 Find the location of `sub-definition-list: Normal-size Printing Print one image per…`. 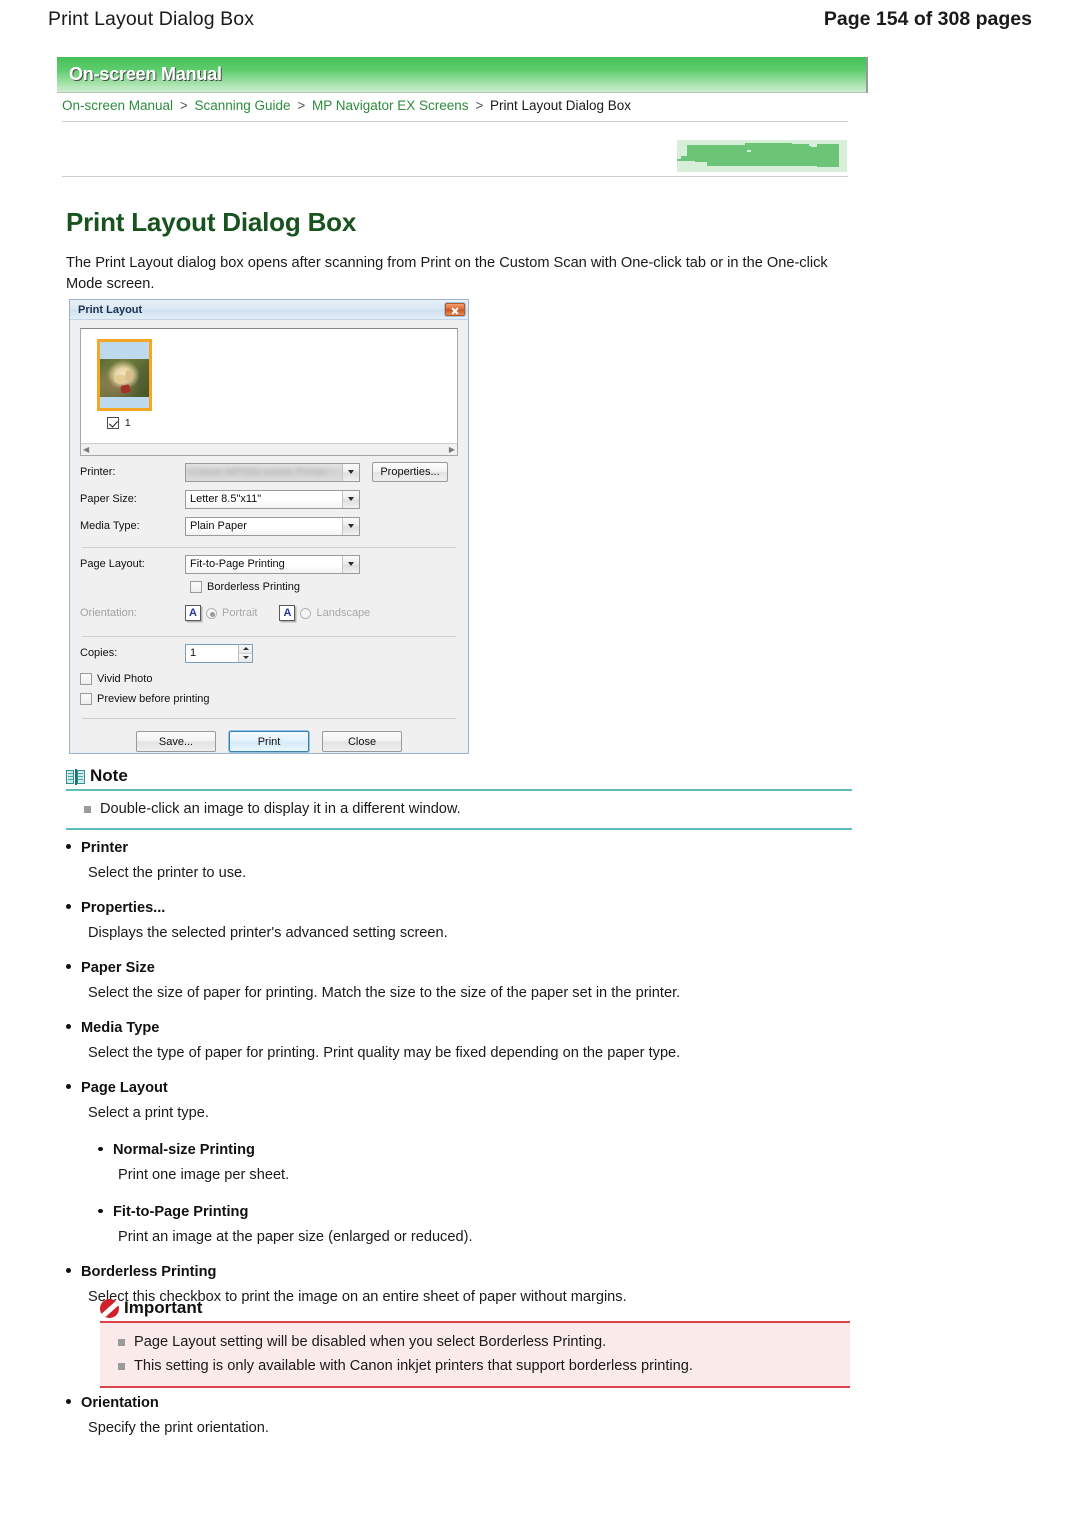

sub-definition-list: Normal-size Printing Print one image per… is located at coordinates (477, 1195).